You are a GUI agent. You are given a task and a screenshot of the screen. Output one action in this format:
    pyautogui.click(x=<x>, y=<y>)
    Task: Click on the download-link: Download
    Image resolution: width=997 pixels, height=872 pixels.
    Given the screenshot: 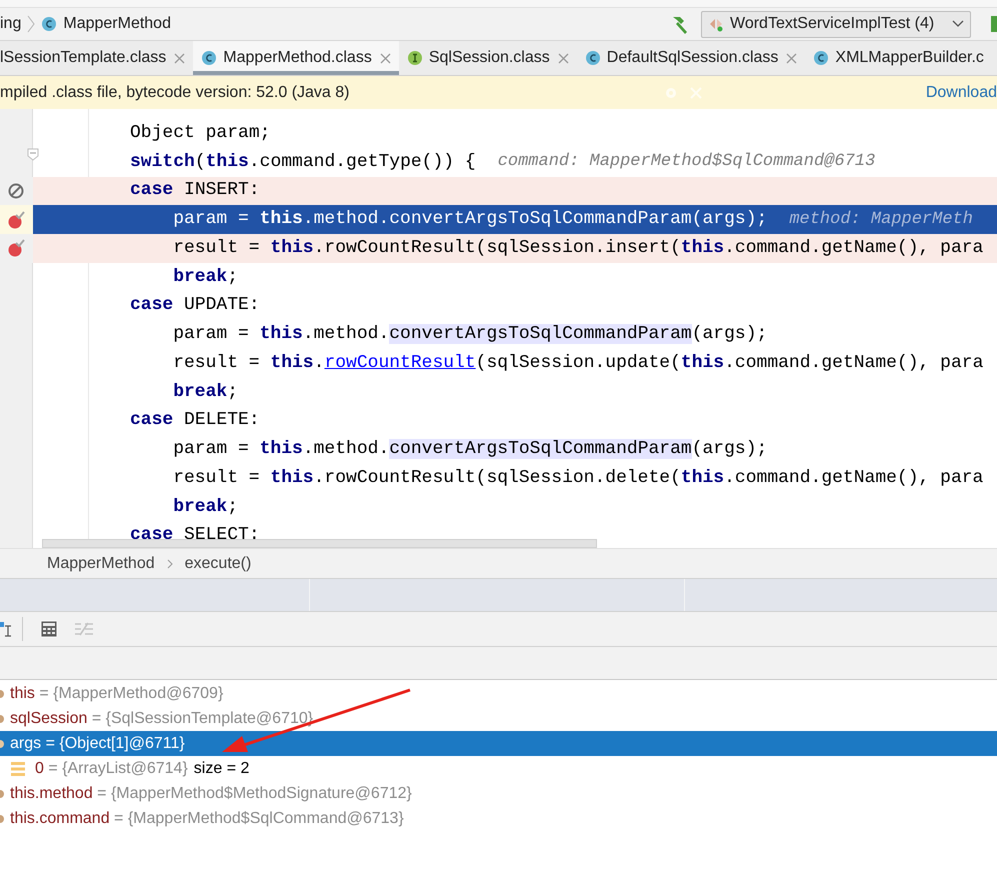 What is the action you would take?
    pyautogui.click(x=961, y=92)
    